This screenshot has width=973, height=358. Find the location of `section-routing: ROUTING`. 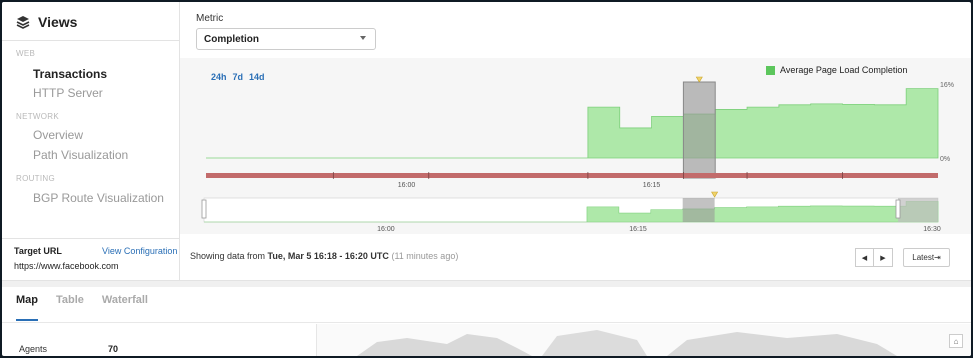

section-routing: ROUTING is located at coordinates (35, 178).